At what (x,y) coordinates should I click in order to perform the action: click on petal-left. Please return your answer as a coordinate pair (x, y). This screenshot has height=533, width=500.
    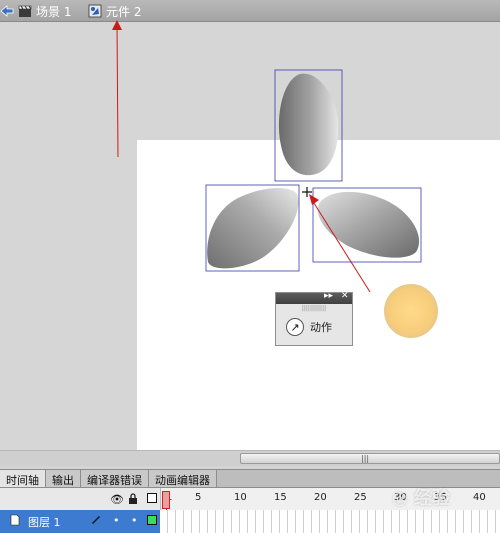
    Looking at the image, I should click on (252, 228).